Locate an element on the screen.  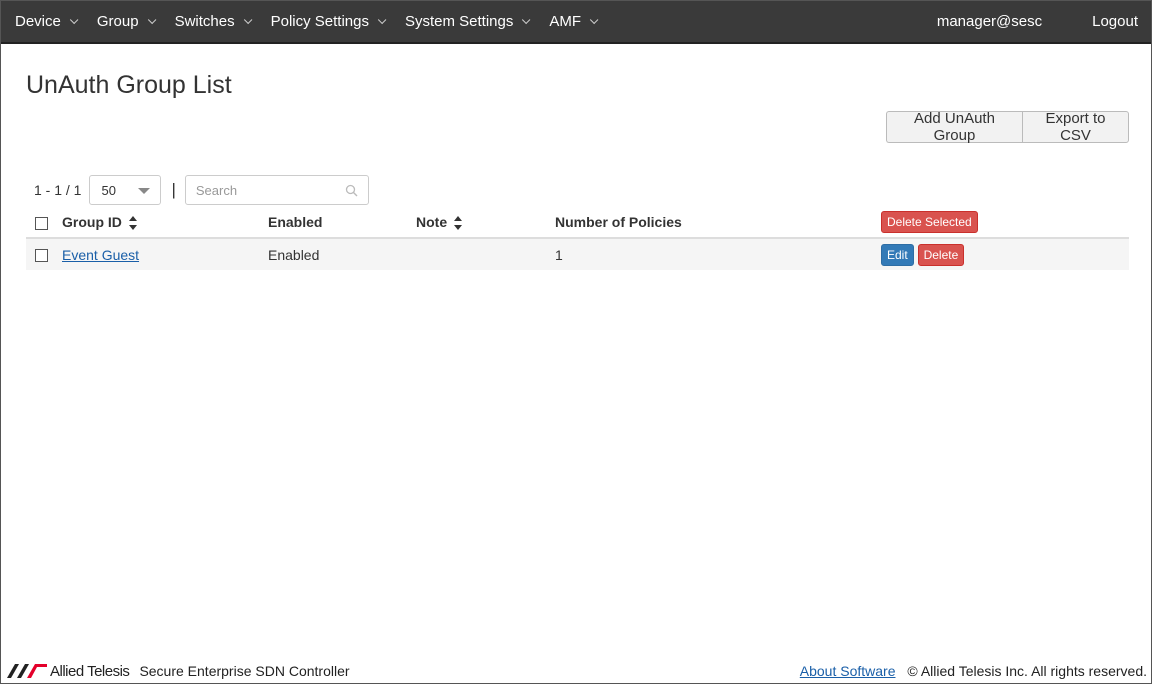
action-button-group: Add UnAuth Group Export to CSV is located at coordinates (1007, 127).